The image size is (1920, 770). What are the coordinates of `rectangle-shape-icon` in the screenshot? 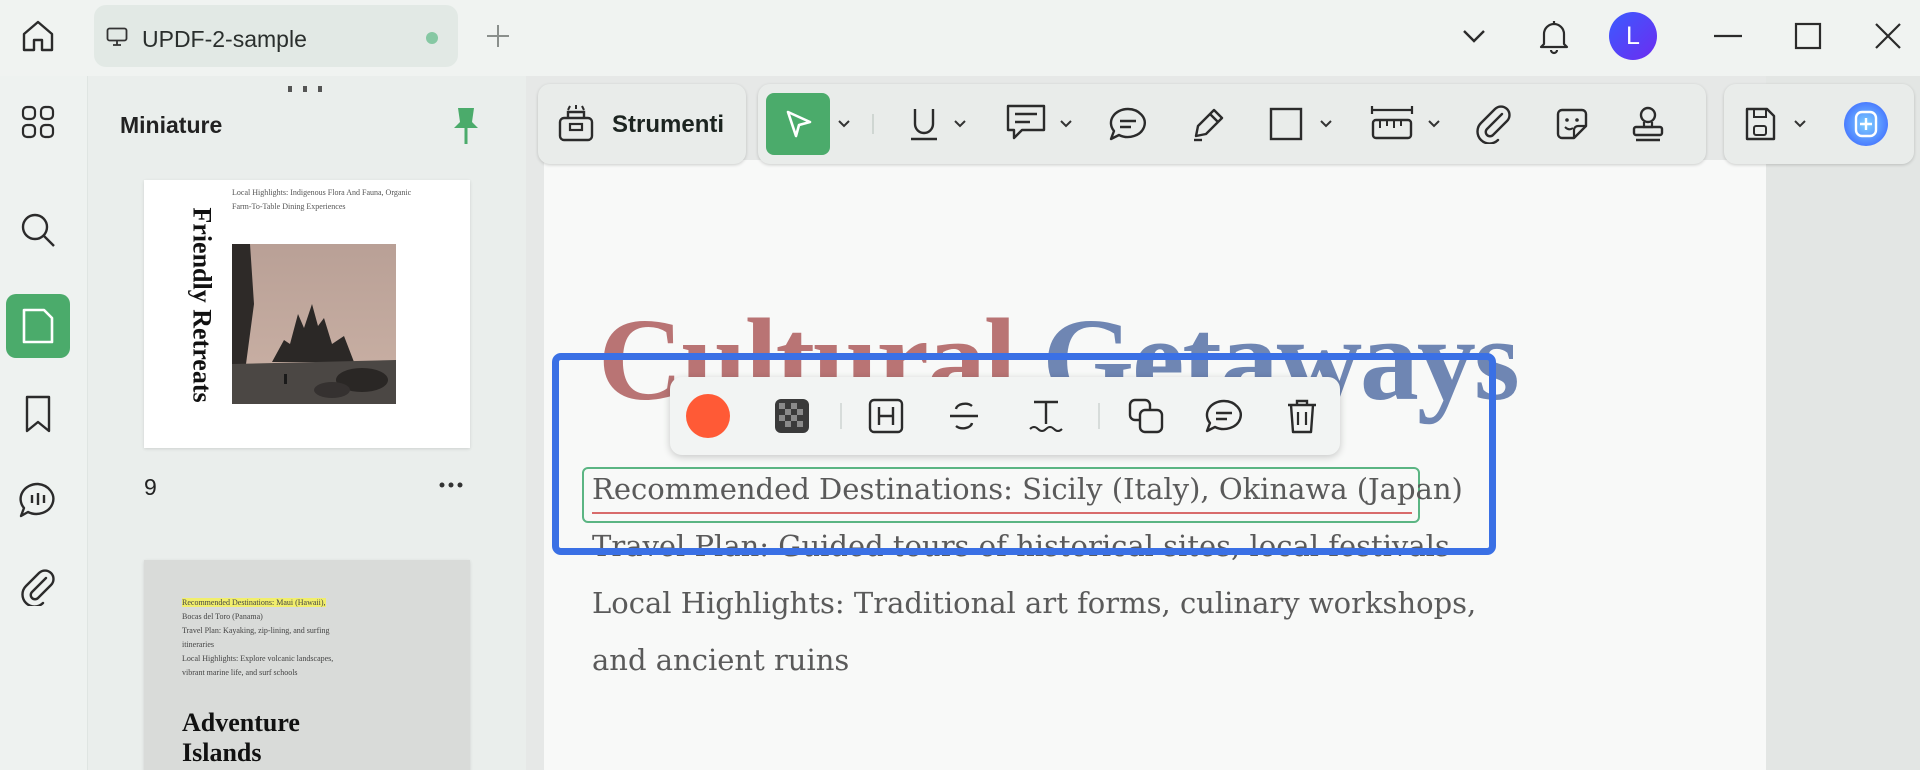 It's located at (1286, 124).